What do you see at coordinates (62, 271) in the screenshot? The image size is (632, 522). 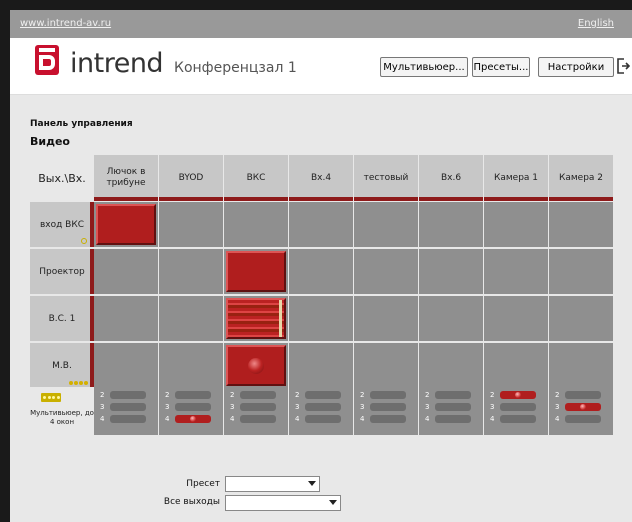 I see `output-row-header: Проектор` at bounding box center [62, 271].